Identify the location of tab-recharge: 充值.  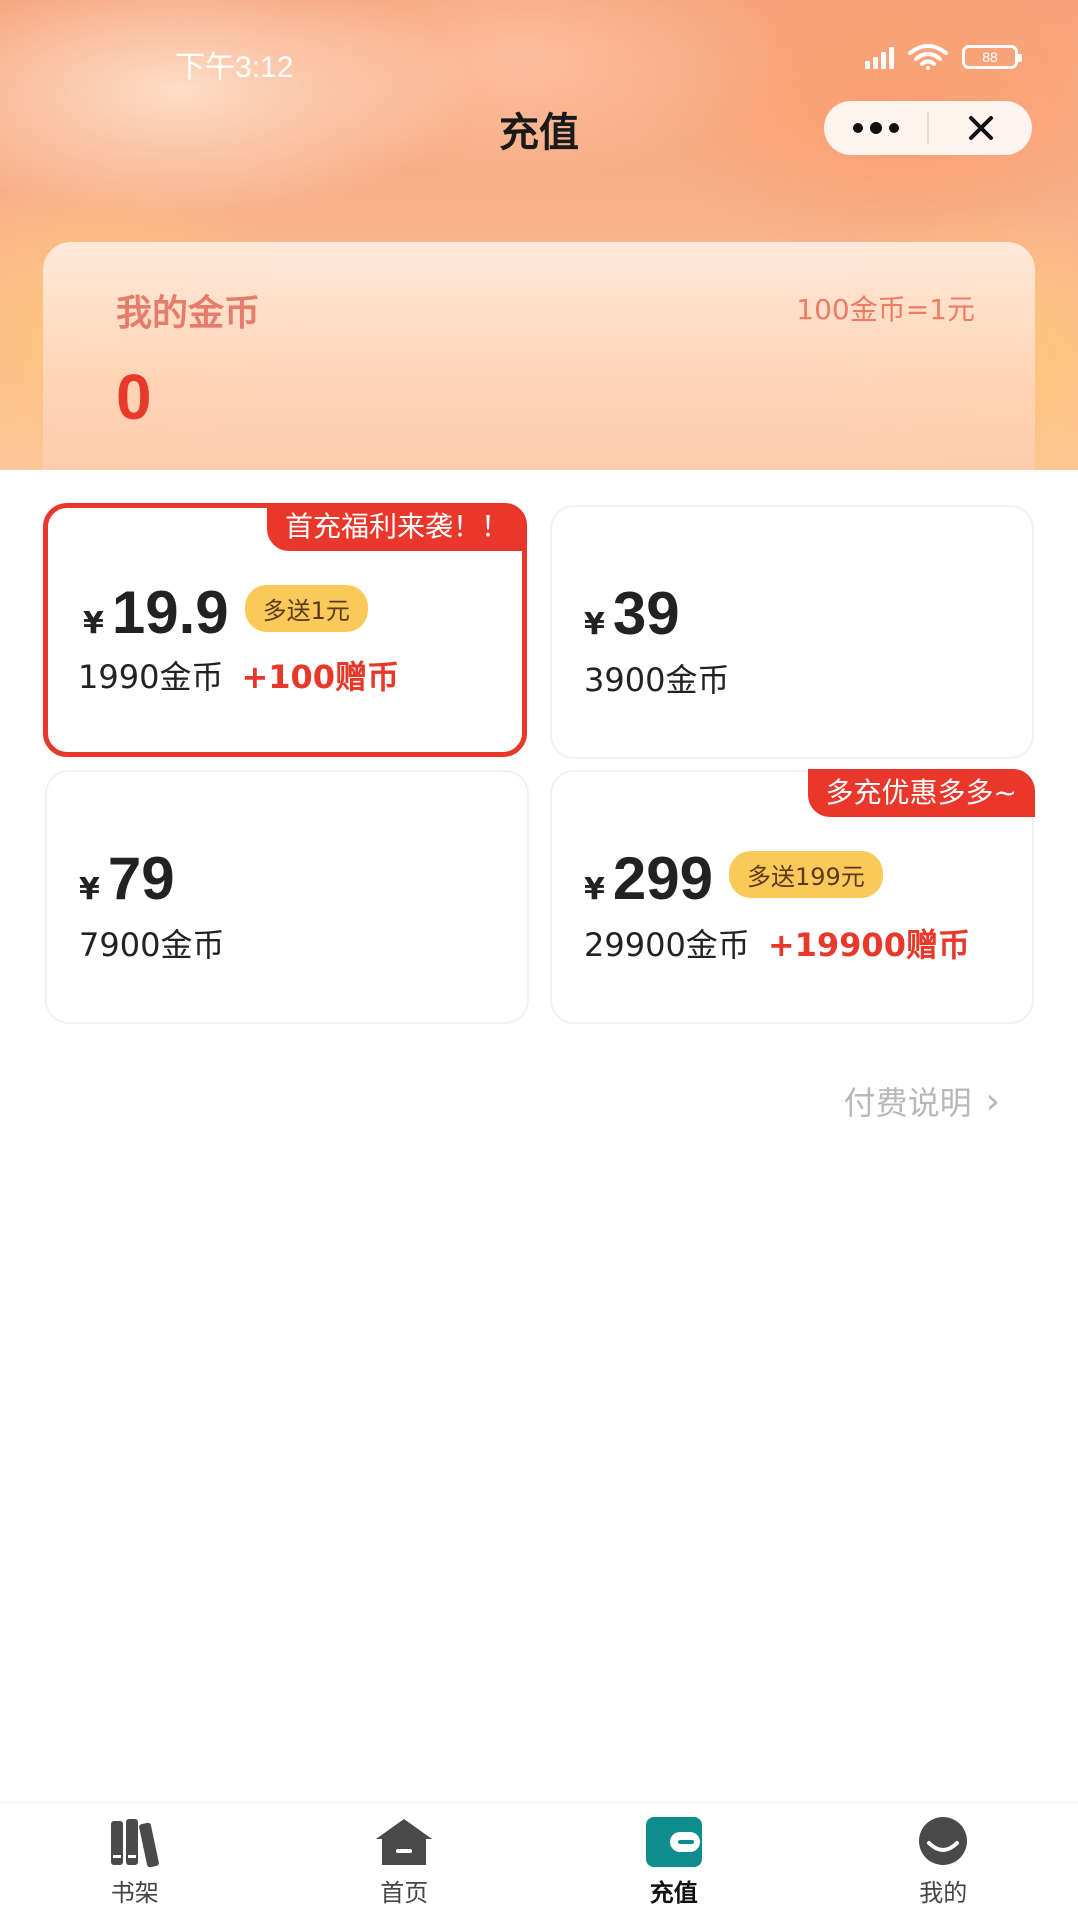
(674, 1860).